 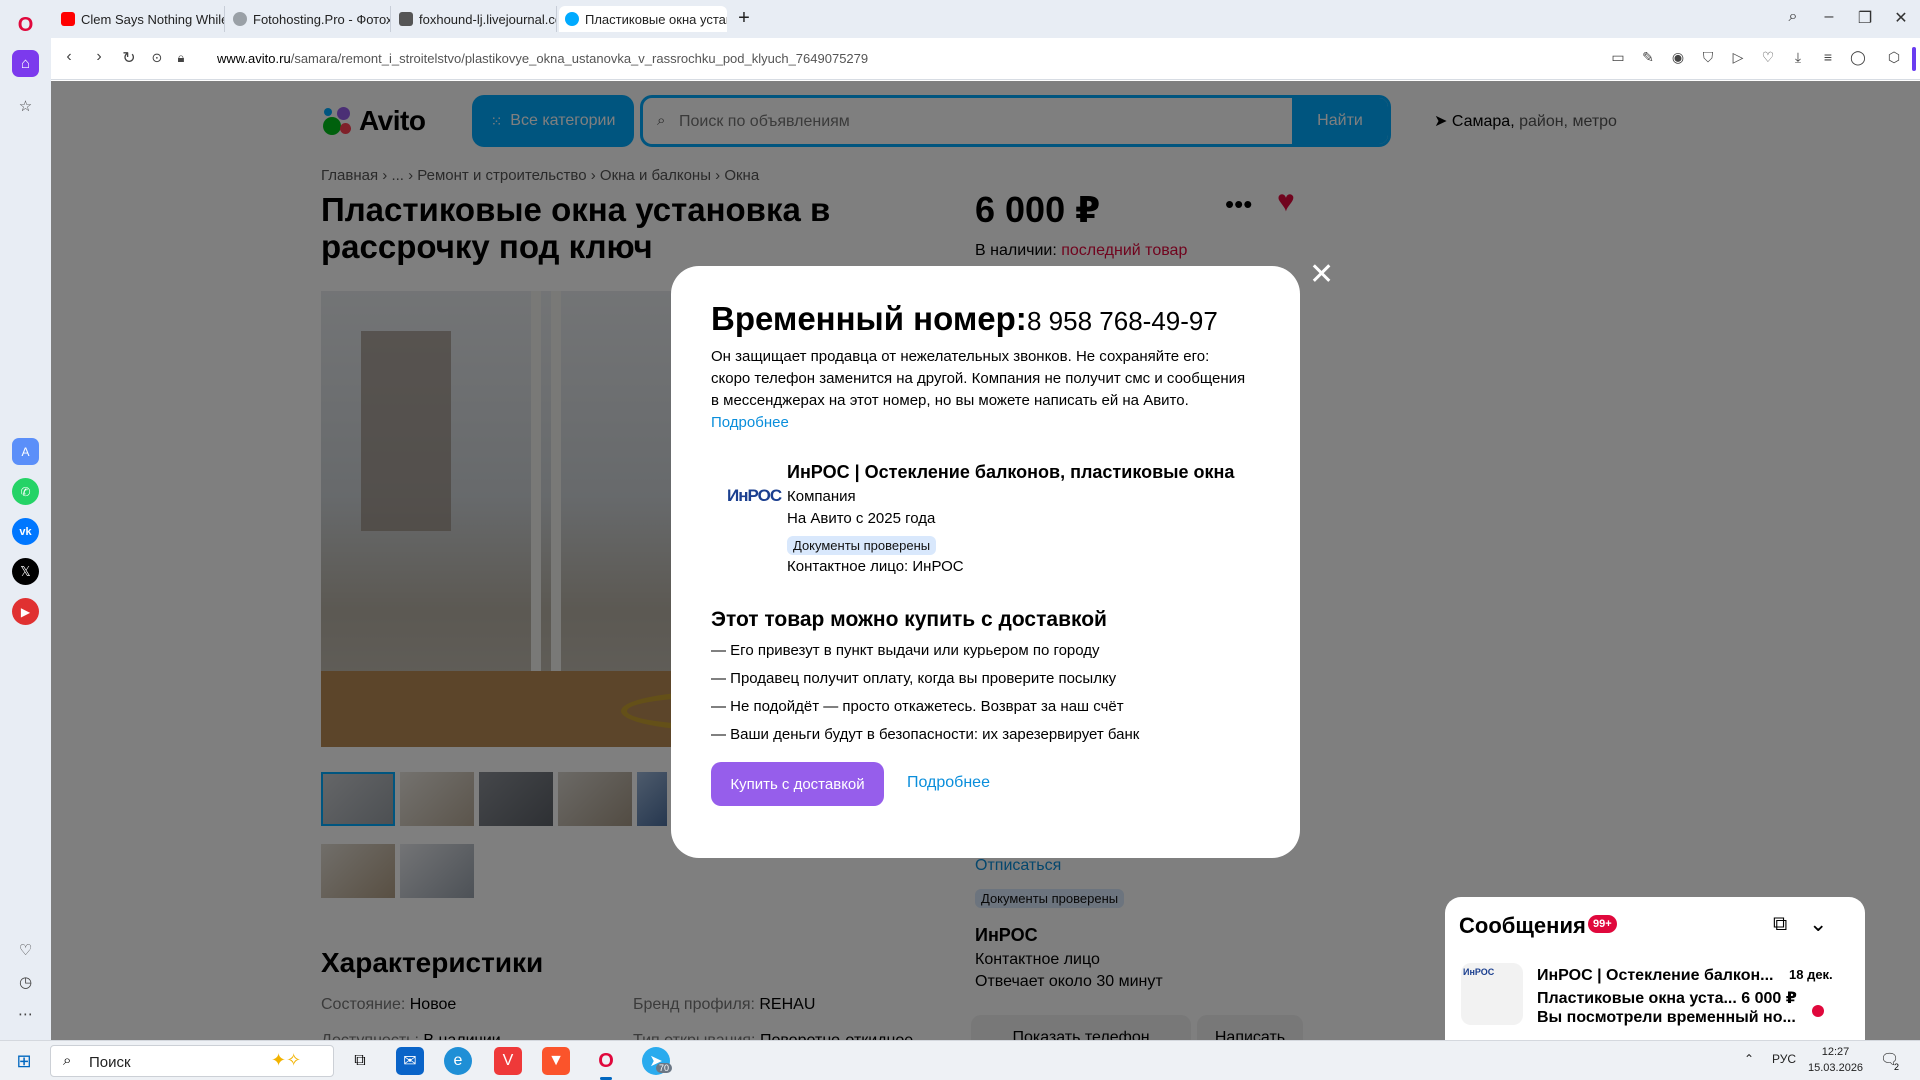 I want to click on aria-icon: A, so click(x=25, y=451).